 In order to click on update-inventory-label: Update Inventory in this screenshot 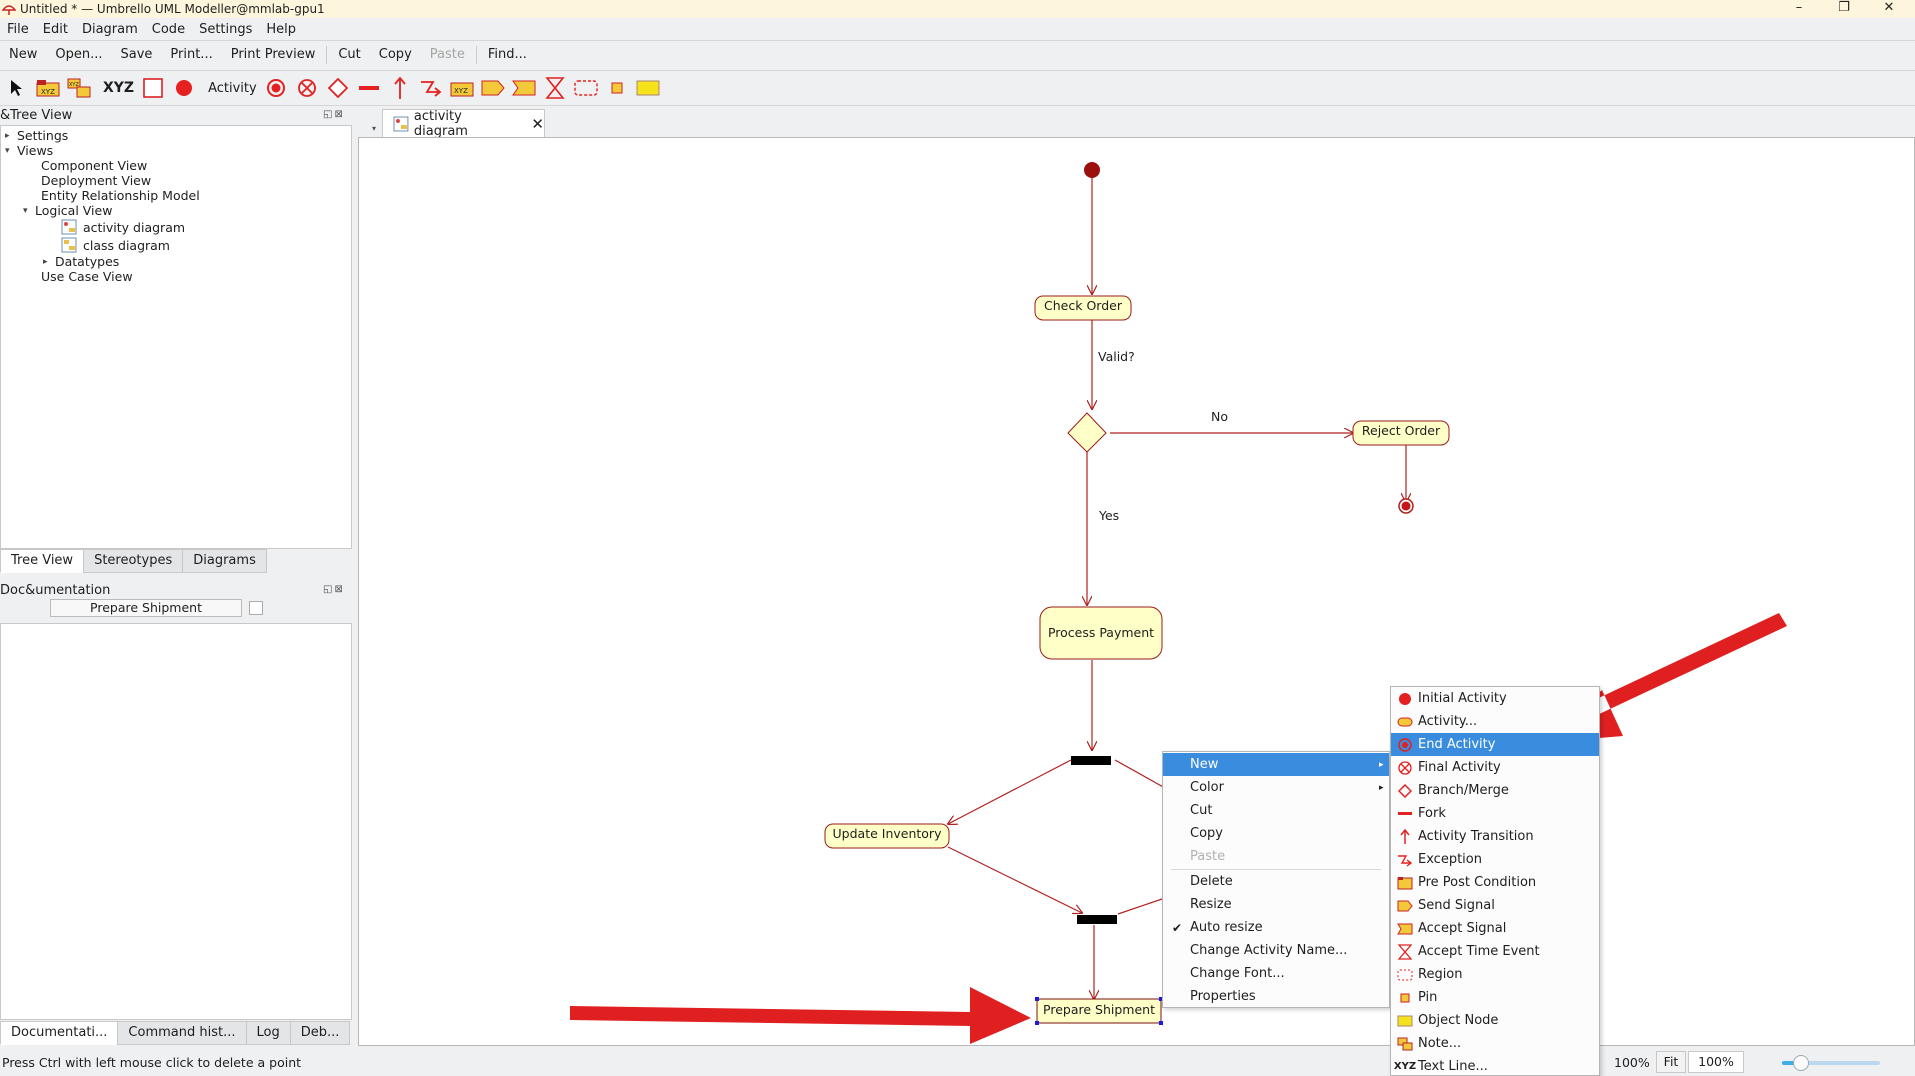, I will do `click(887, 833)`.